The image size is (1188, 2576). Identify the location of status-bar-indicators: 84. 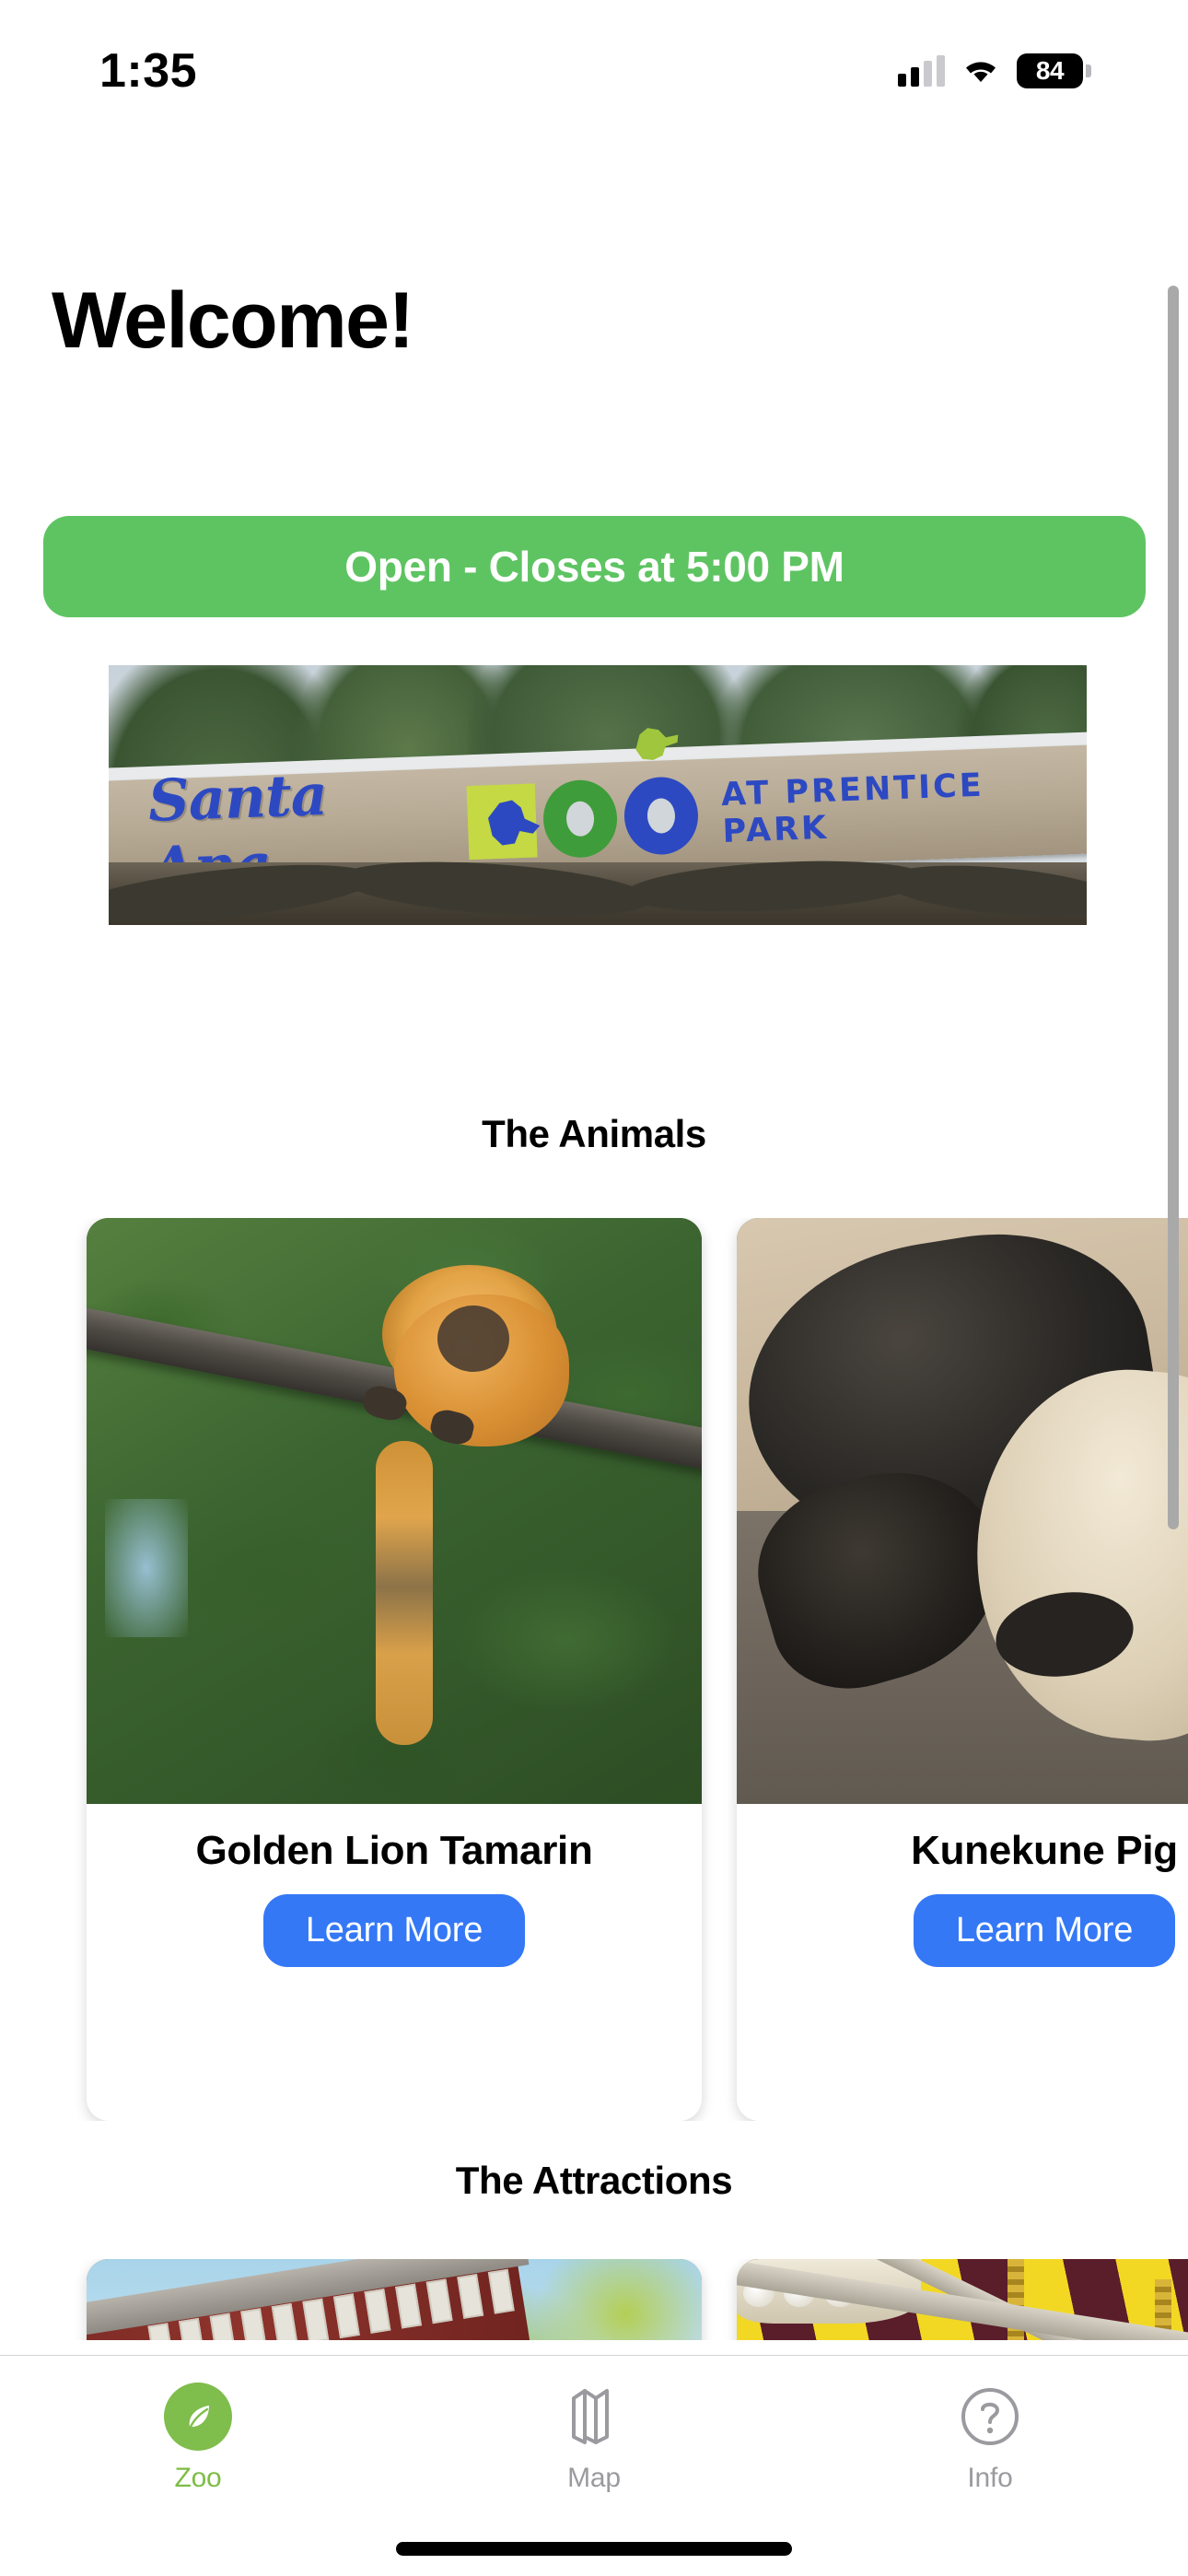
(995, 64).